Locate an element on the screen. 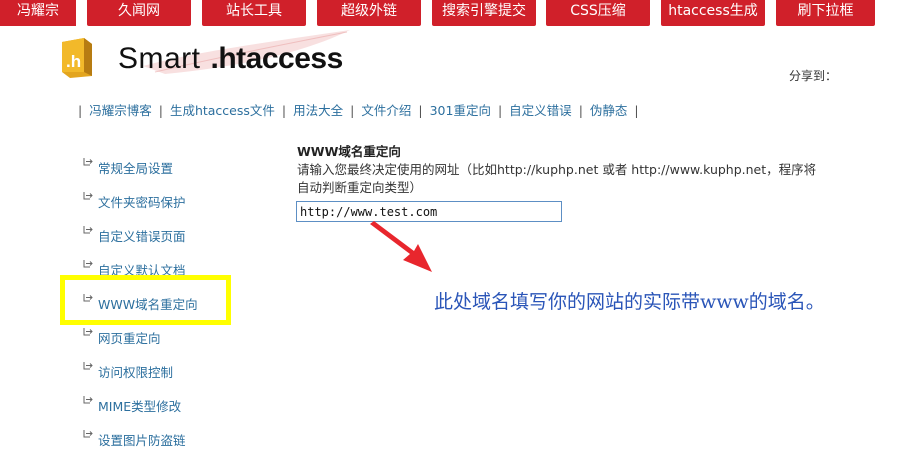 The height and width of the screenshot is (454, 906). sidebar-item-label: 访问权限控制 is located at coordinates (136, 372).